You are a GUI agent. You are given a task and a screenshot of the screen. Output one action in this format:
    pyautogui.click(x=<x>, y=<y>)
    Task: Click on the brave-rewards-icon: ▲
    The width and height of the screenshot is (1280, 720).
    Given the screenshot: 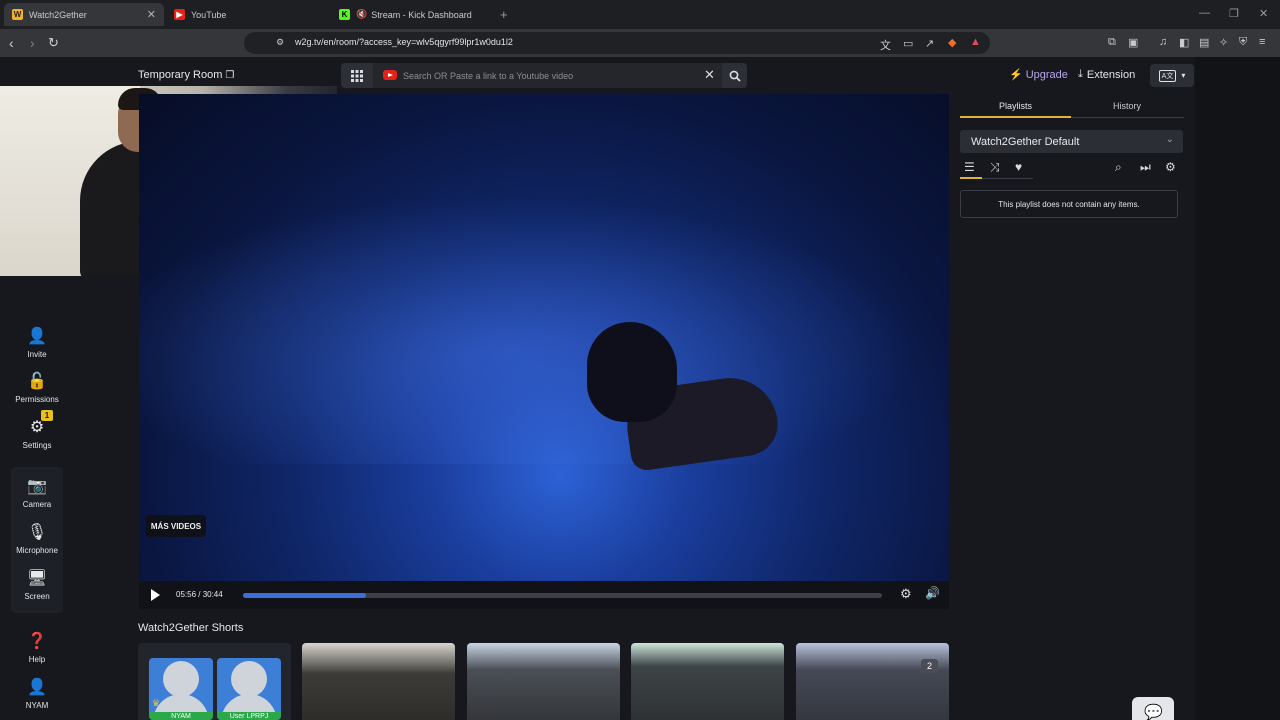 What is the action you would take?
    pyautogui.click(x=975, y=42)
    